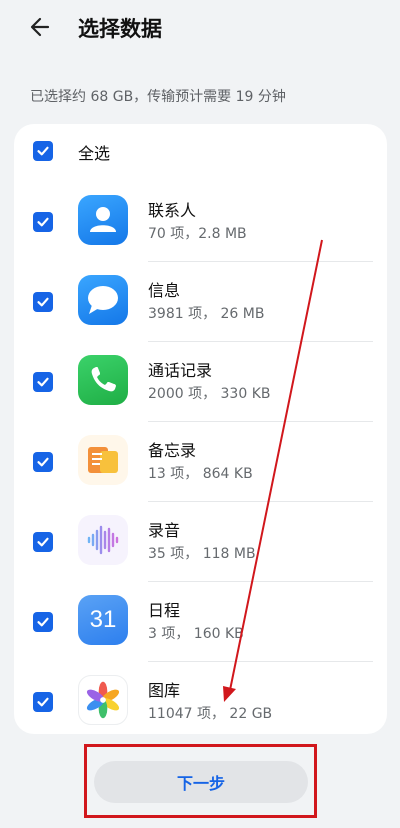 The height and width of the screenshot is (828, 400). I want to click on messages-icon, so click(103, 300).